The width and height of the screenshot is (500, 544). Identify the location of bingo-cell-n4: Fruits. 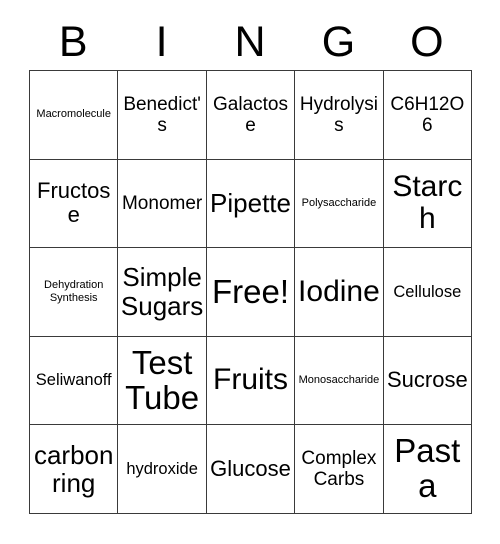
(251, 381).